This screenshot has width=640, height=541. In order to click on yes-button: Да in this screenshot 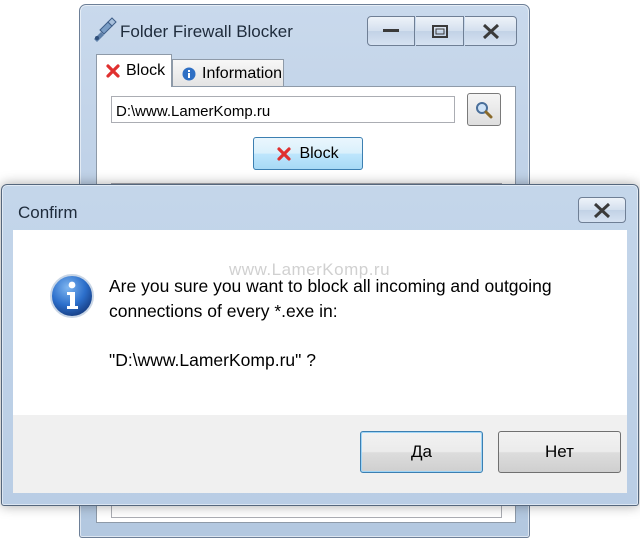, I will do `click(421, 452)`.